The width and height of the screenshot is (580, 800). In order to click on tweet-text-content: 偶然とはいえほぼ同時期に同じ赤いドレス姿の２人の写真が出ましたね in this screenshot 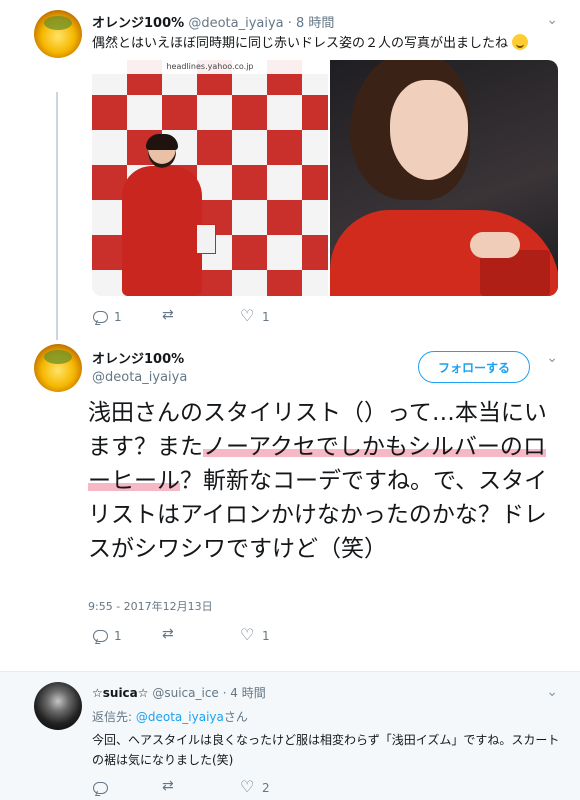, I will do `click(300, 43)`.